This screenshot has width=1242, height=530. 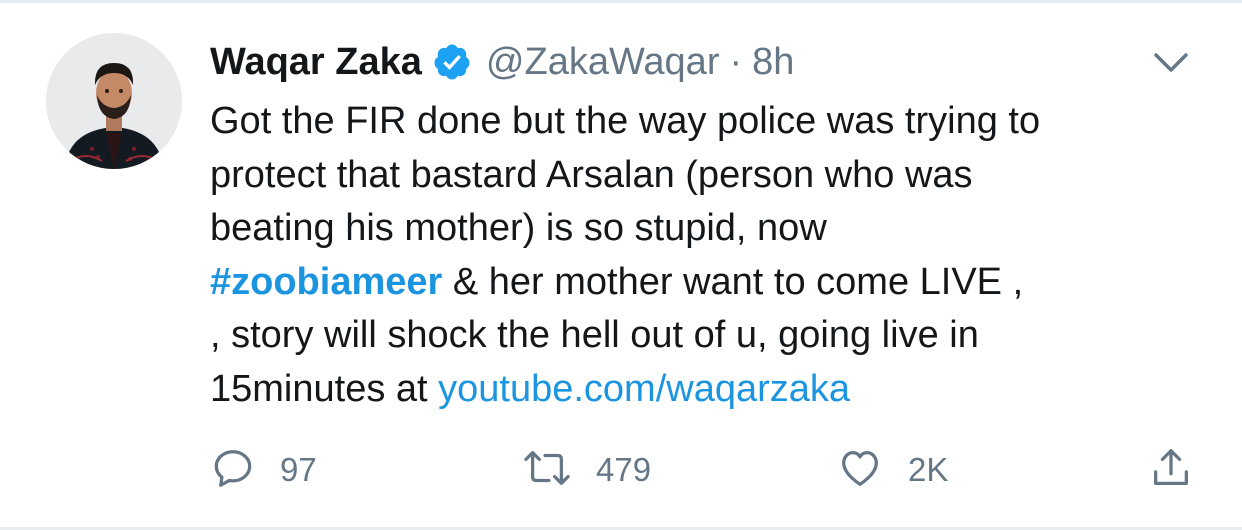 What do you see at coordinates (547, 470) in the screenshot?
I see `retweet-icon` at bounding box center [547, 470].